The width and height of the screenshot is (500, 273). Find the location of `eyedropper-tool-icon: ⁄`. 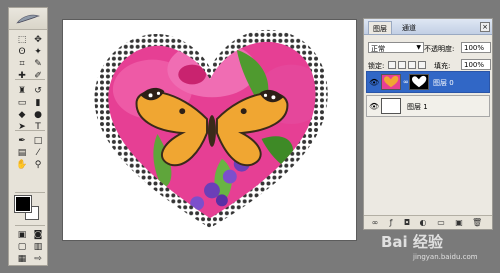

eyedropper-tool-icon: ⁄ is located at coordinates (38, 153).